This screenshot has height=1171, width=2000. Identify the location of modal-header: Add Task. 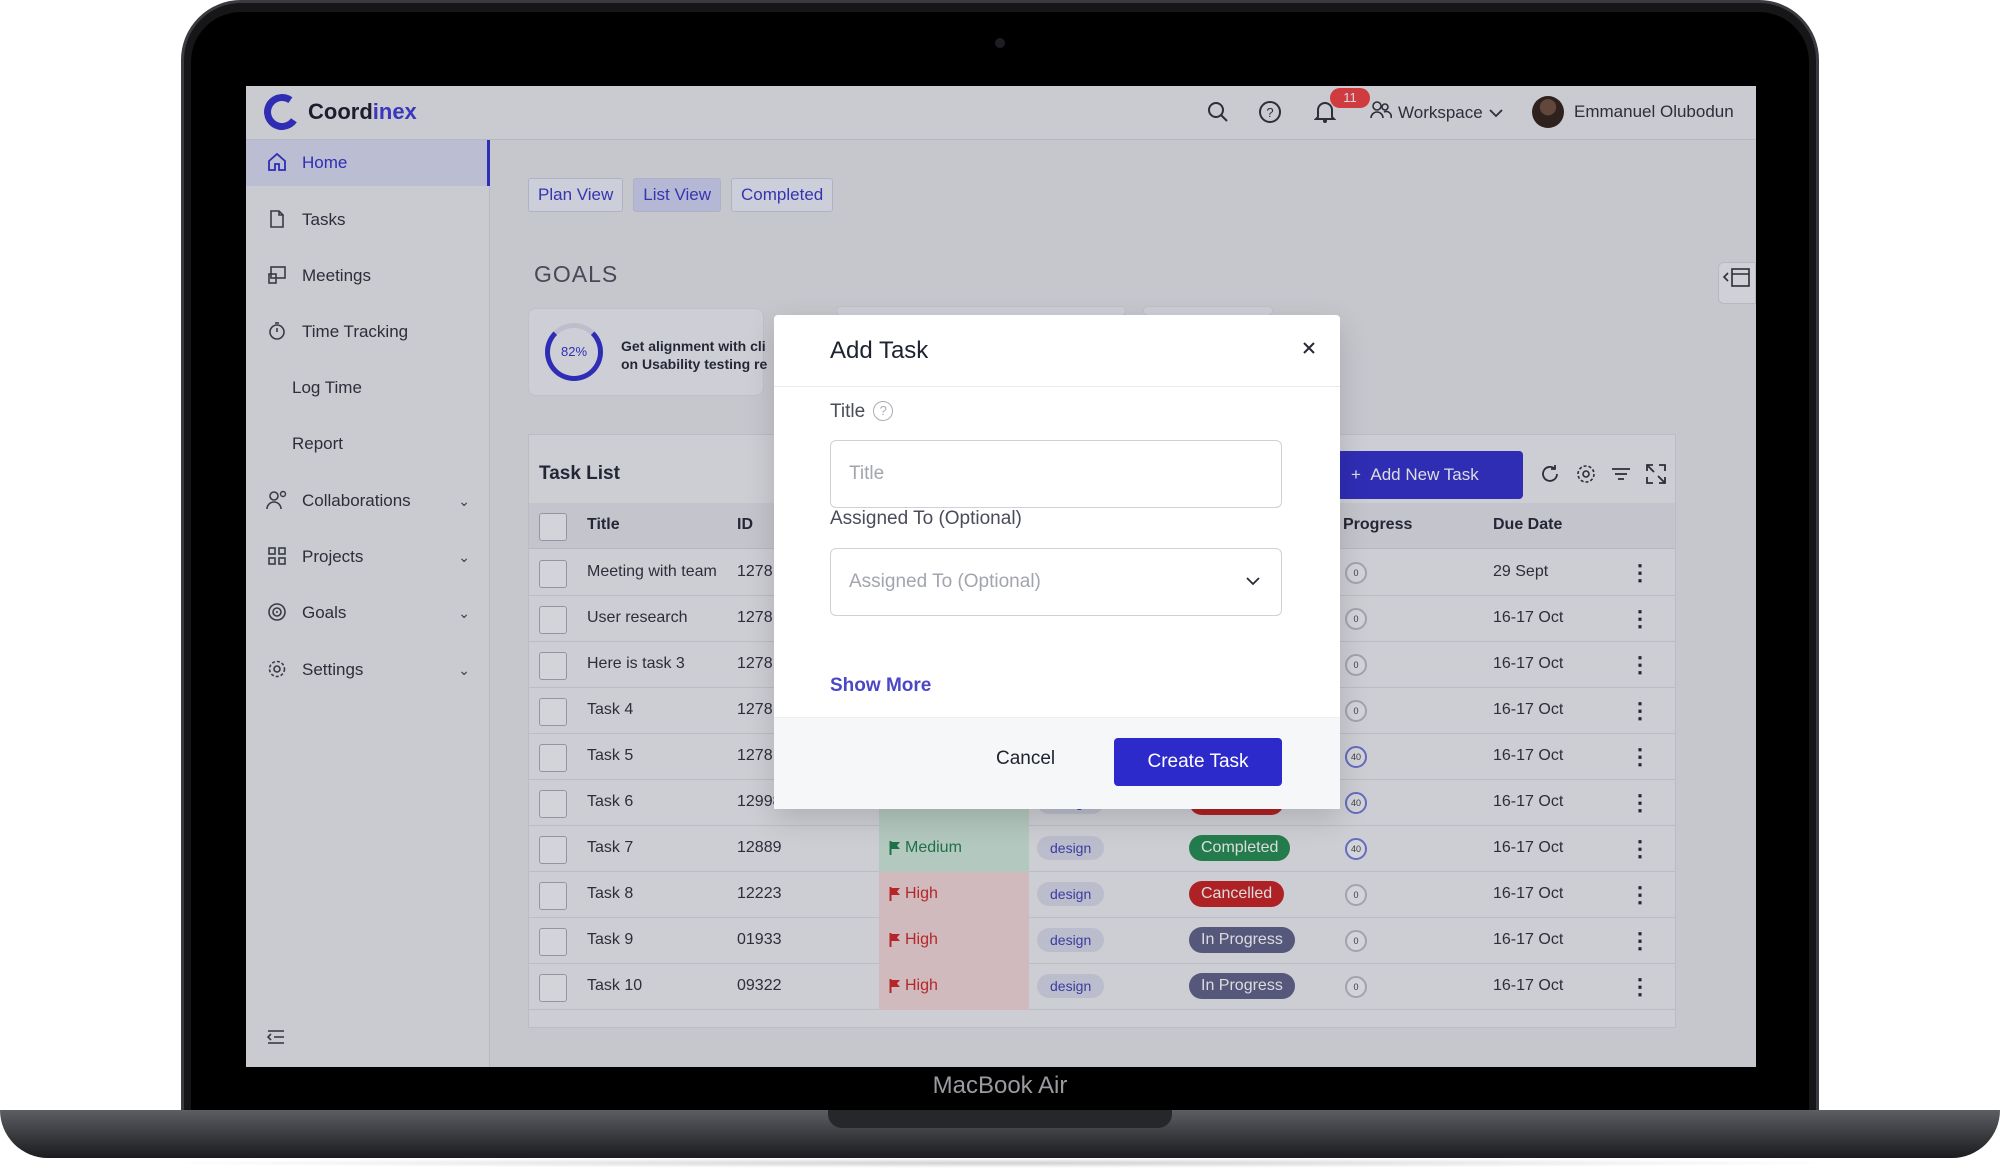
(1057, 351).